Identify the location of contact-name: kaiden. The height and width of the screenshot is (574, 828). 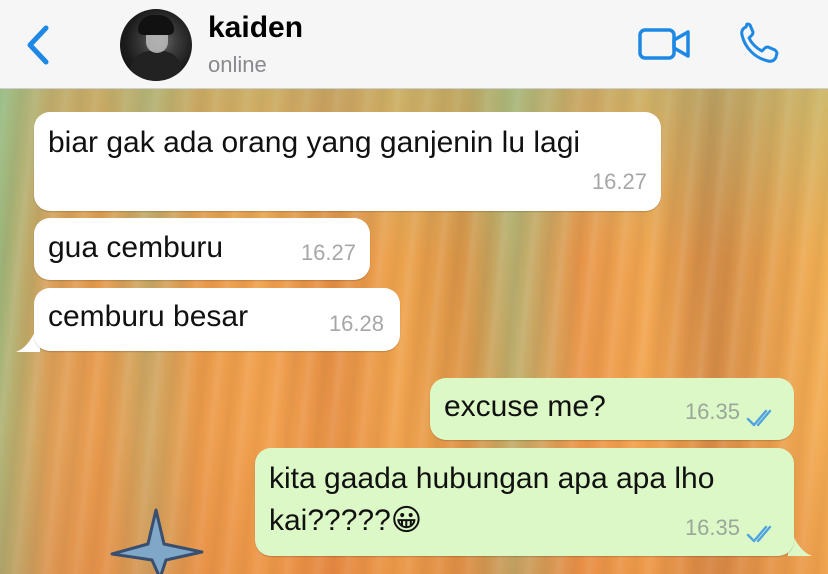
(255, 28).